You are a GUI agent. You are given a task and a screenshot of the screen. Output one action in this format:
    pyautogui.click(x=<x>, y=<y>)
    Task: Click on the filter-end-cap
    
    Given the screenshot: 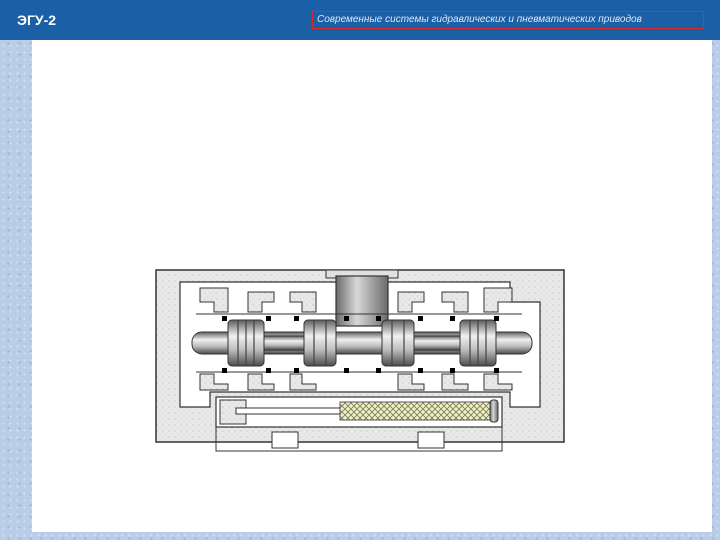 What is the action you would take?
    pyautogui.click(x=494, y=411)
    